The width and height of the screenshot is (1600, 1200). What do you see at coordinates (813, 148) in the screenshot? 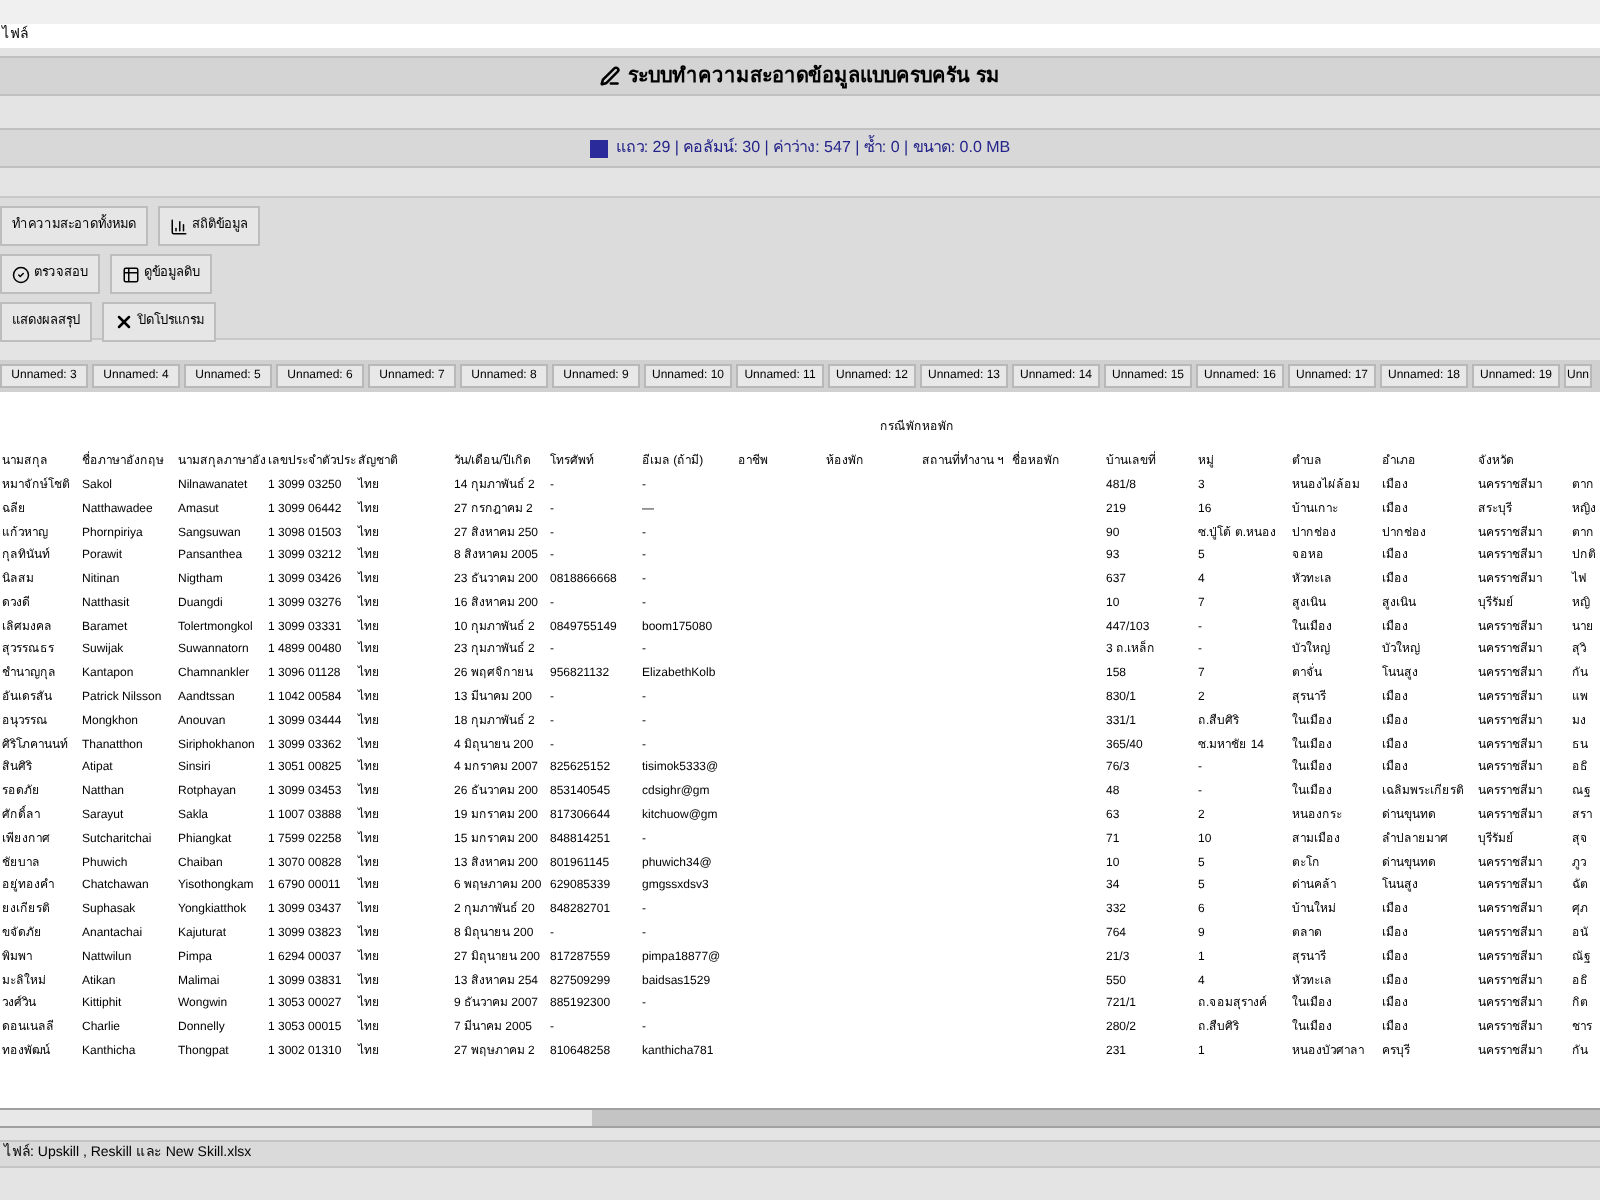
I see `stats-text: แถว: 29 | คอลัมน์: 30 | ค่าว่าง: 547 | ซ้ำ: 0 | ขนาด: 0.0 MB` at bounding box center [813, 148].